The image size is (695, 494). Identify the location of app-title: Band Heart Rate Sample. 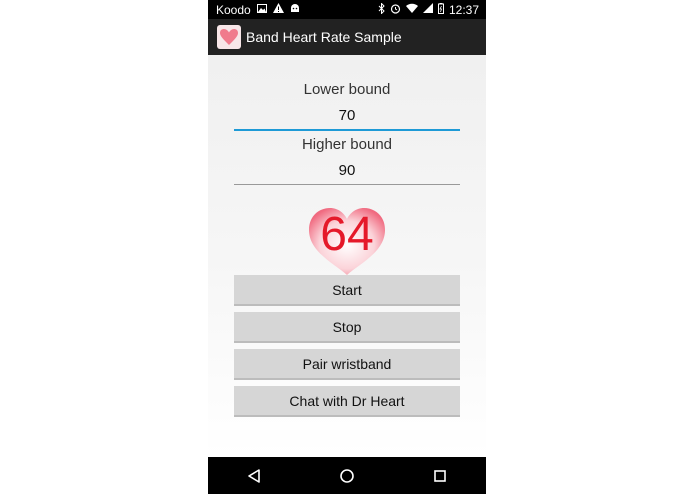
(324, 37).